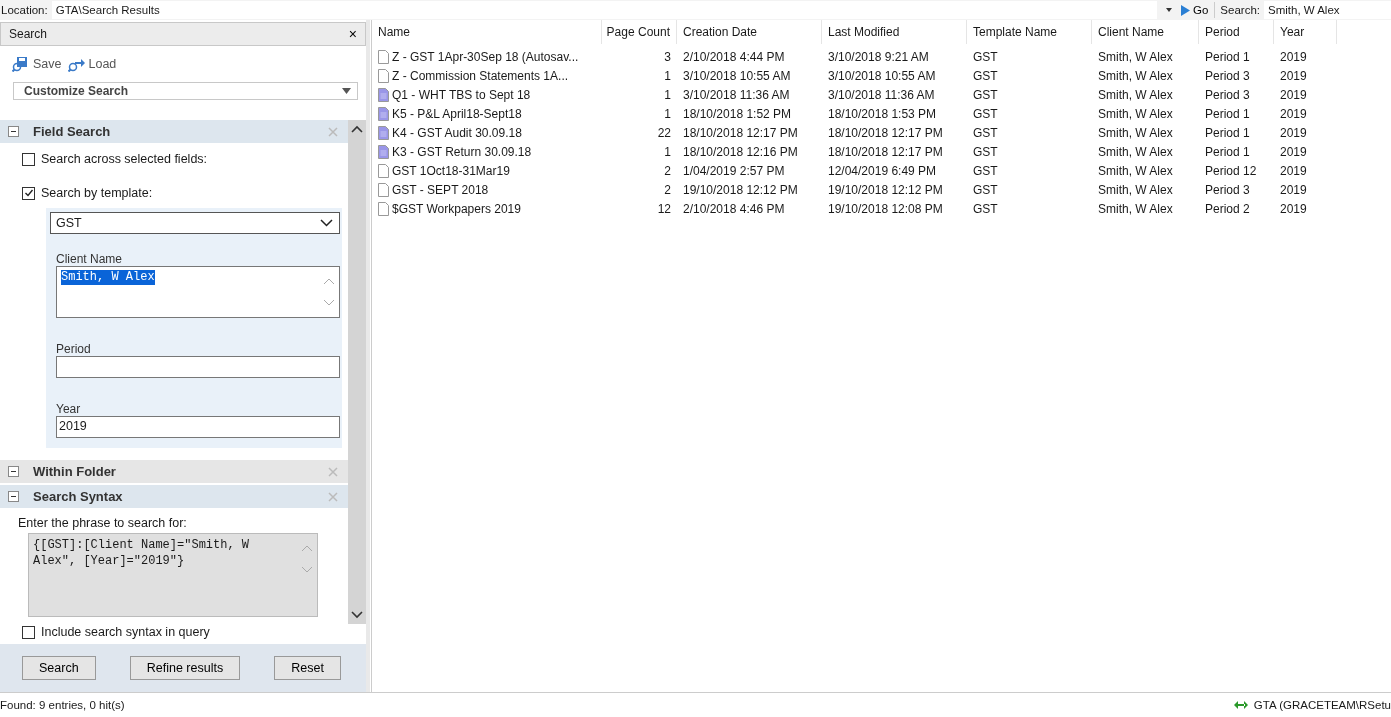 The image size is (1391, 717). I want to click on connection-text: GTA (GRACETEAM\RSetu, so click(1322, 705).